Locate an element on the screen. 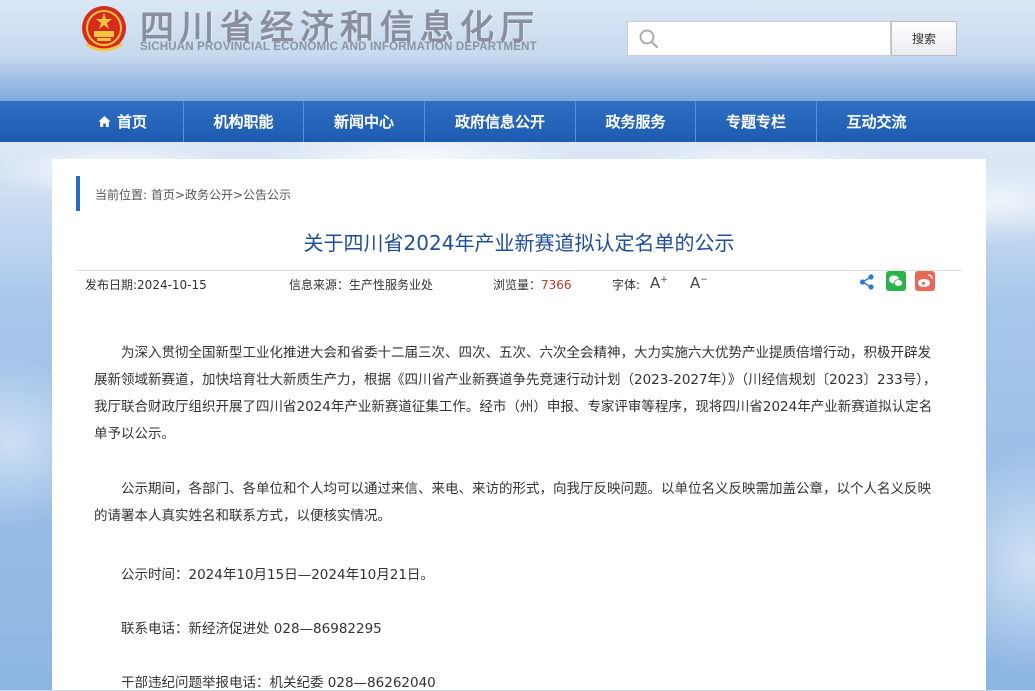  search-input is located at coordinates (775, 40).